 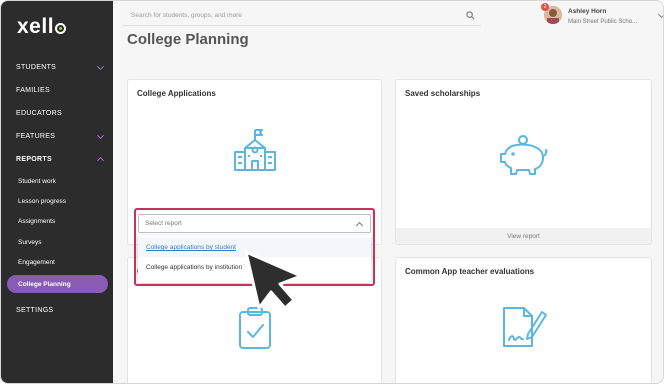 What do you see at coordinates (57, 136) in the screenshot?
I see `sidebar-item-features: FEATURES` at bounding box center [57, 136].